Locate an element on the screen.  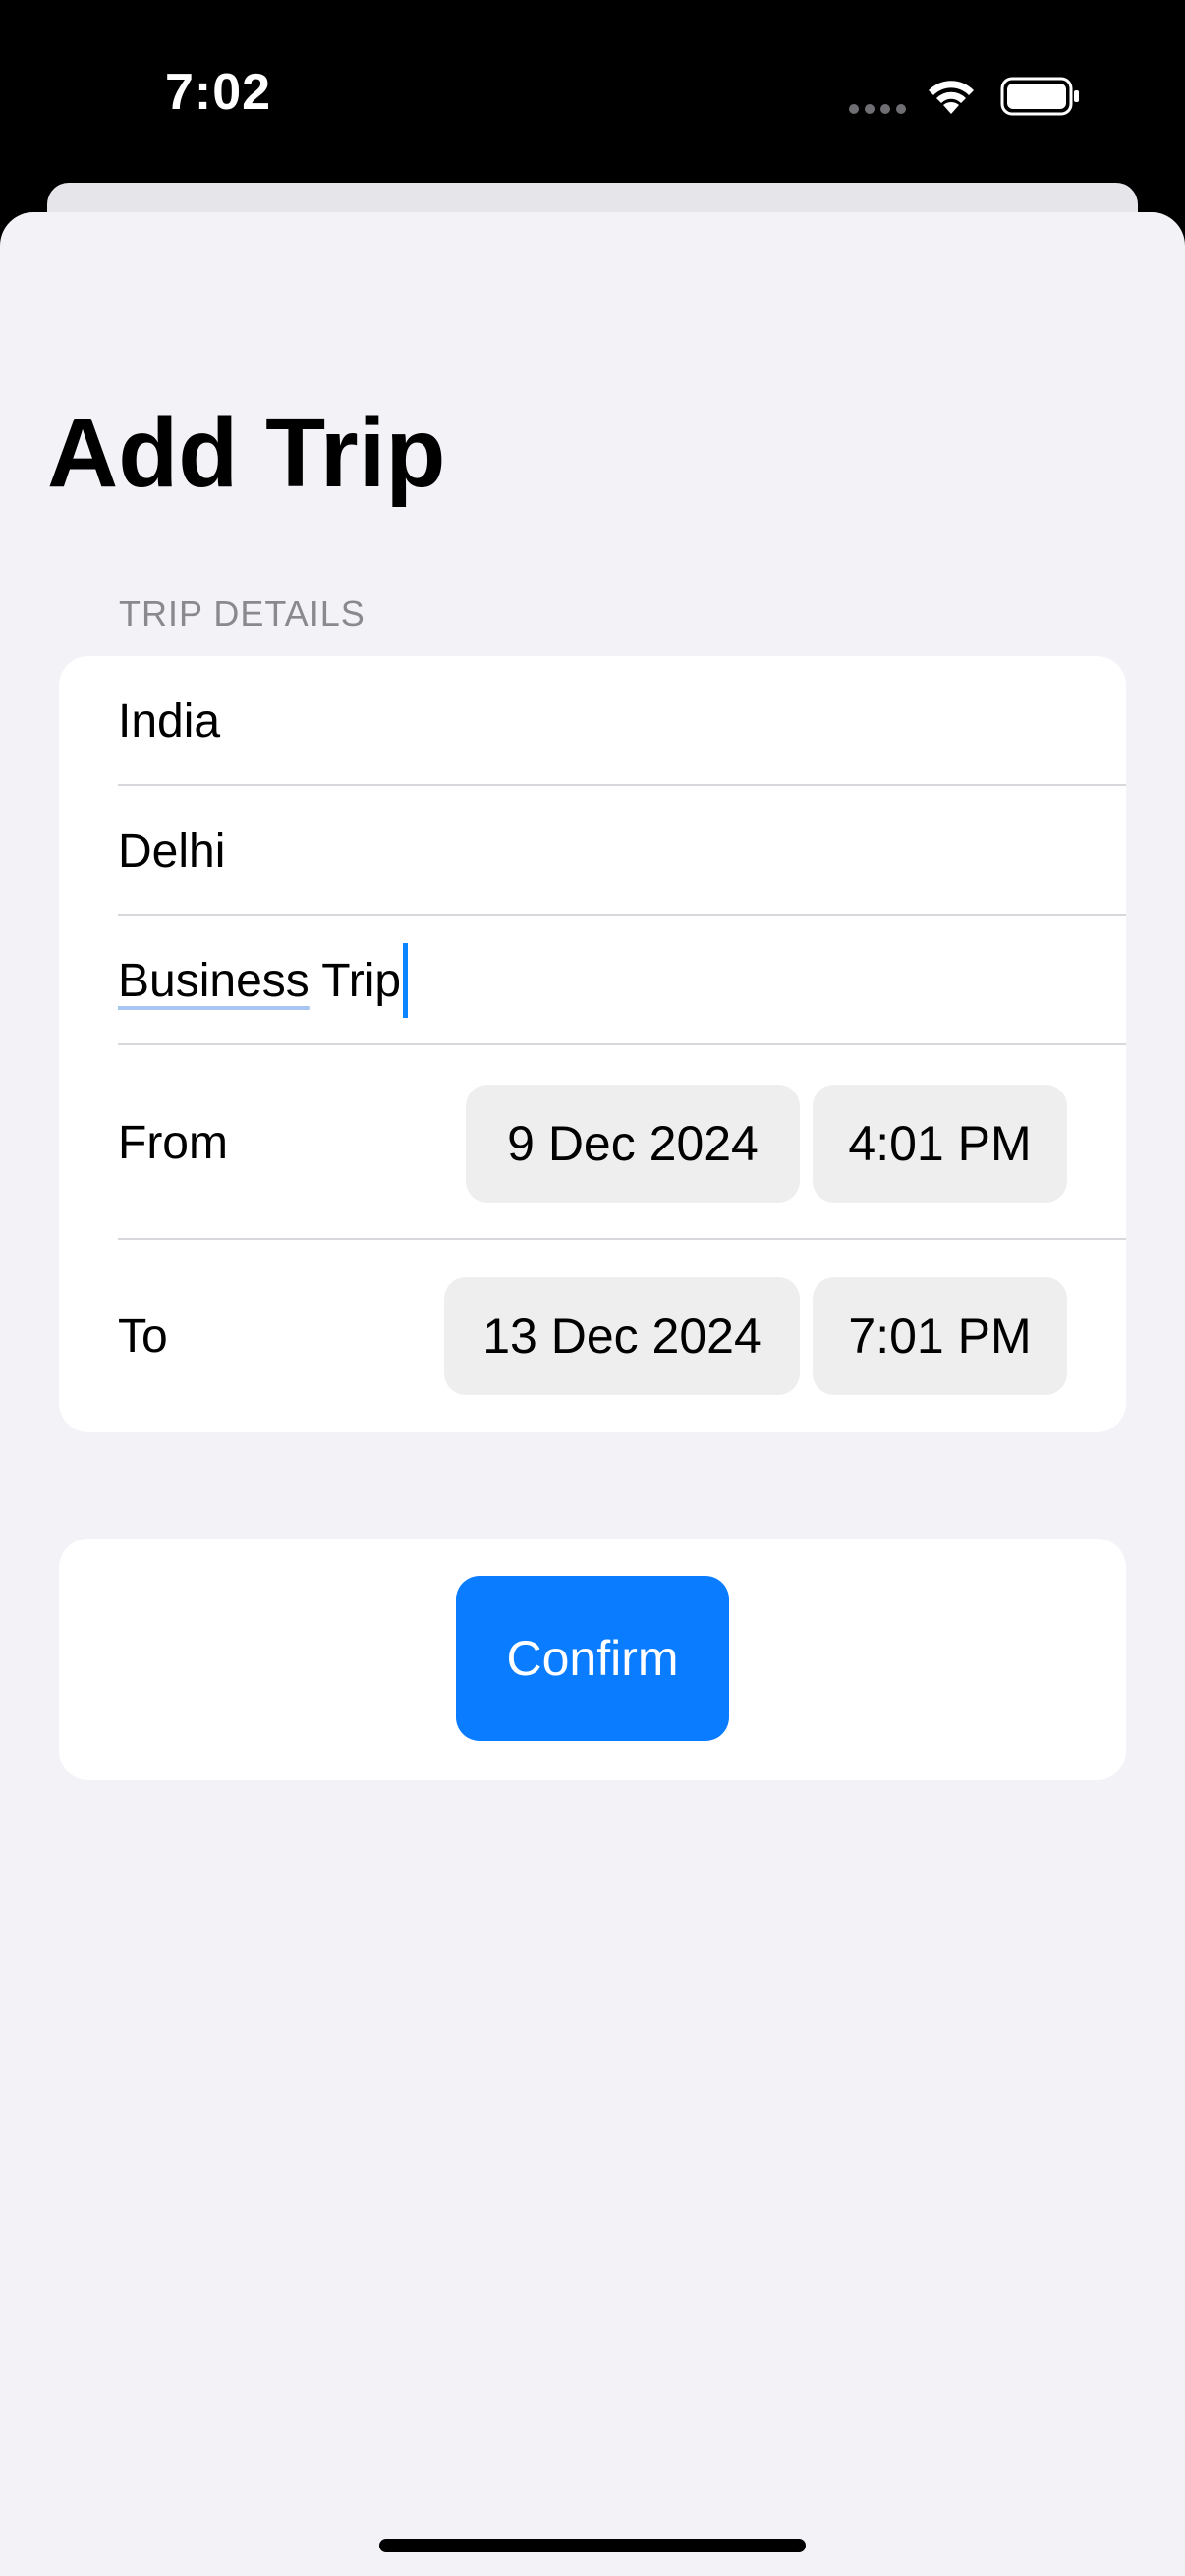
to-time-picker: 7:01 PM is located at coordinates (940, 1336).